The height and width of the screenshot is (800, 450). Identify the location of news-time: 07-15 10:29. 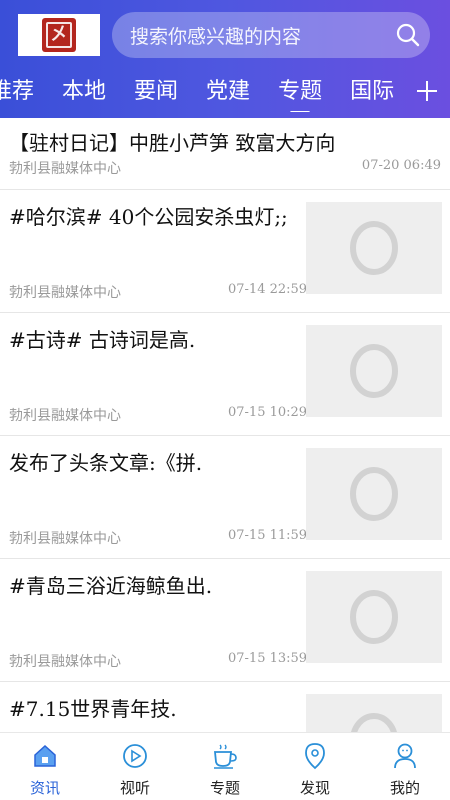
(268, 412).